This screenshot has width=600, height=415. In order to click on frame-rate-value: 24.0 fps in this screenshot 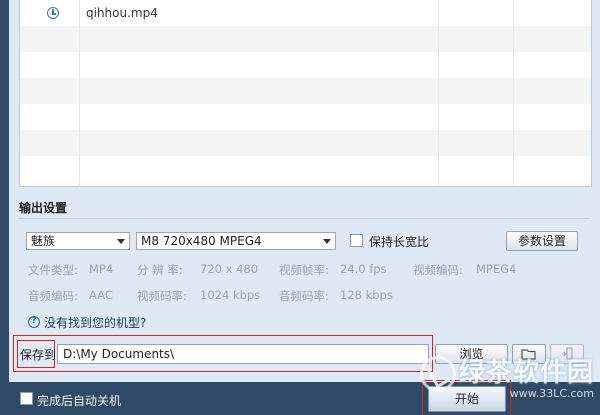, I will do `click(363, 269)`.